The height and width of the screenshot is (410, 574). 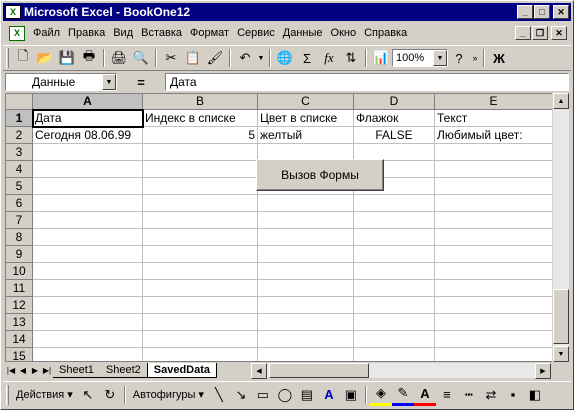 What do you see at coordinates (19, 254) in the screenshot?
I see `row-header-9: 9` at bounding box center [19, 254].